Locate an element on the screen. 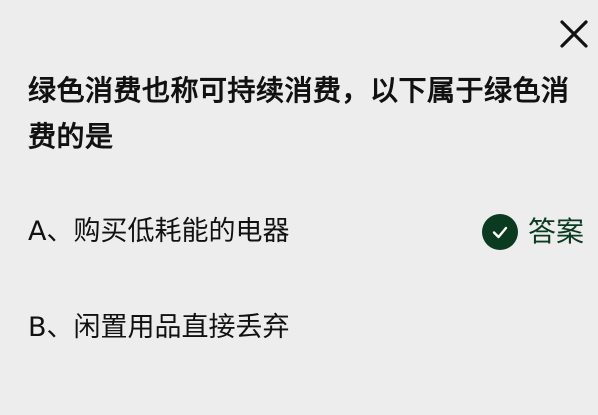 This screenshot has width=598, height=415. answer-label: 答案 is located at coordinates (556, 231).